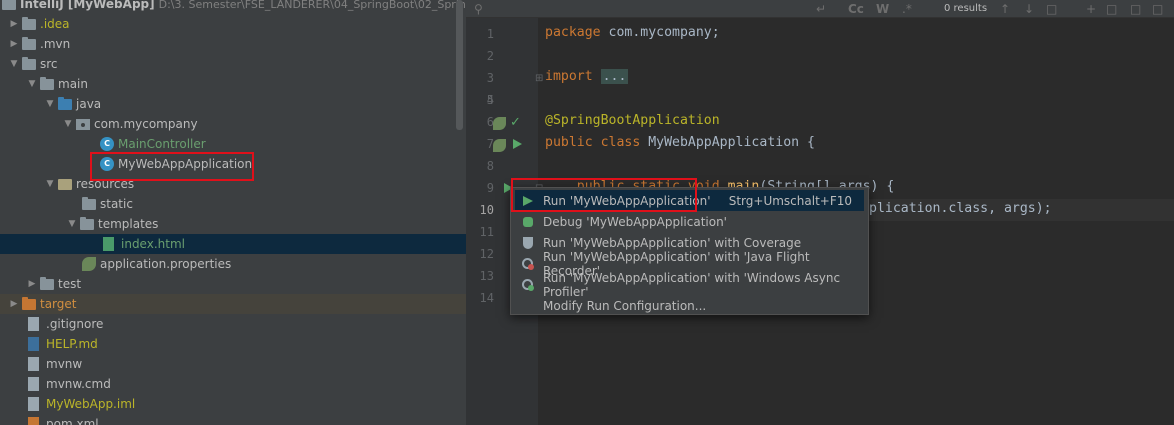 The width and height of the screenshot is (1174, 425). Describe the element at coordinates (604, 195) in the screenshot. I see `highlight-box-run` at that location.